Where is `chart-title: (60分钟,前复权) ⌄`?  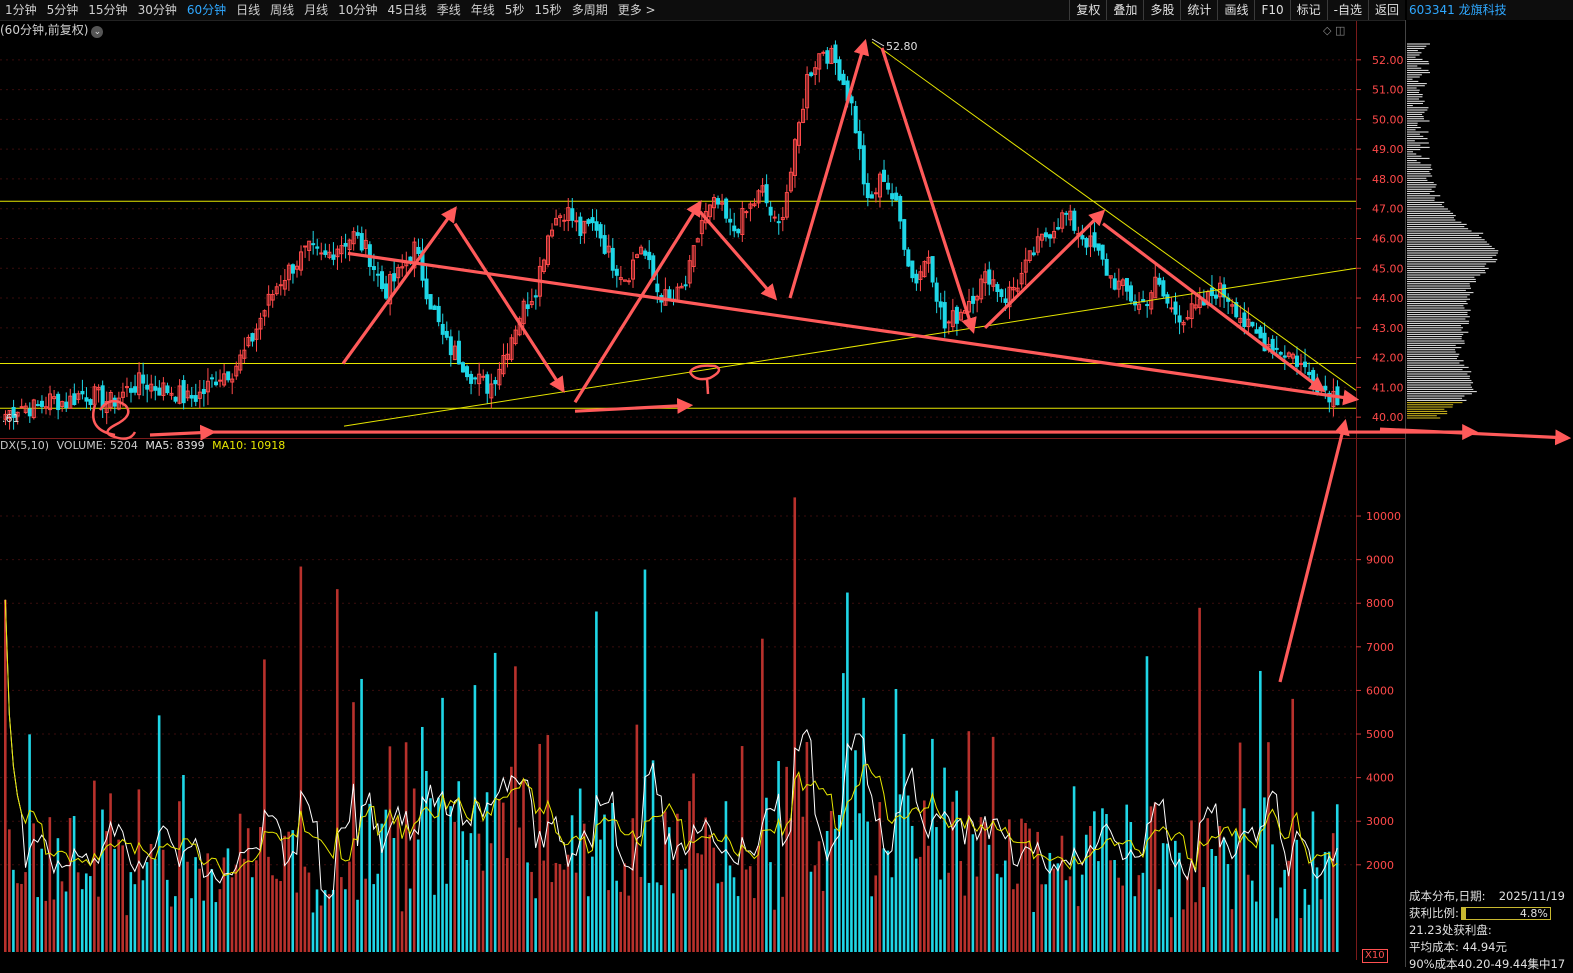
chart-title: (60分钟,前复权) ⌄ is located at coordinates (52, 30).